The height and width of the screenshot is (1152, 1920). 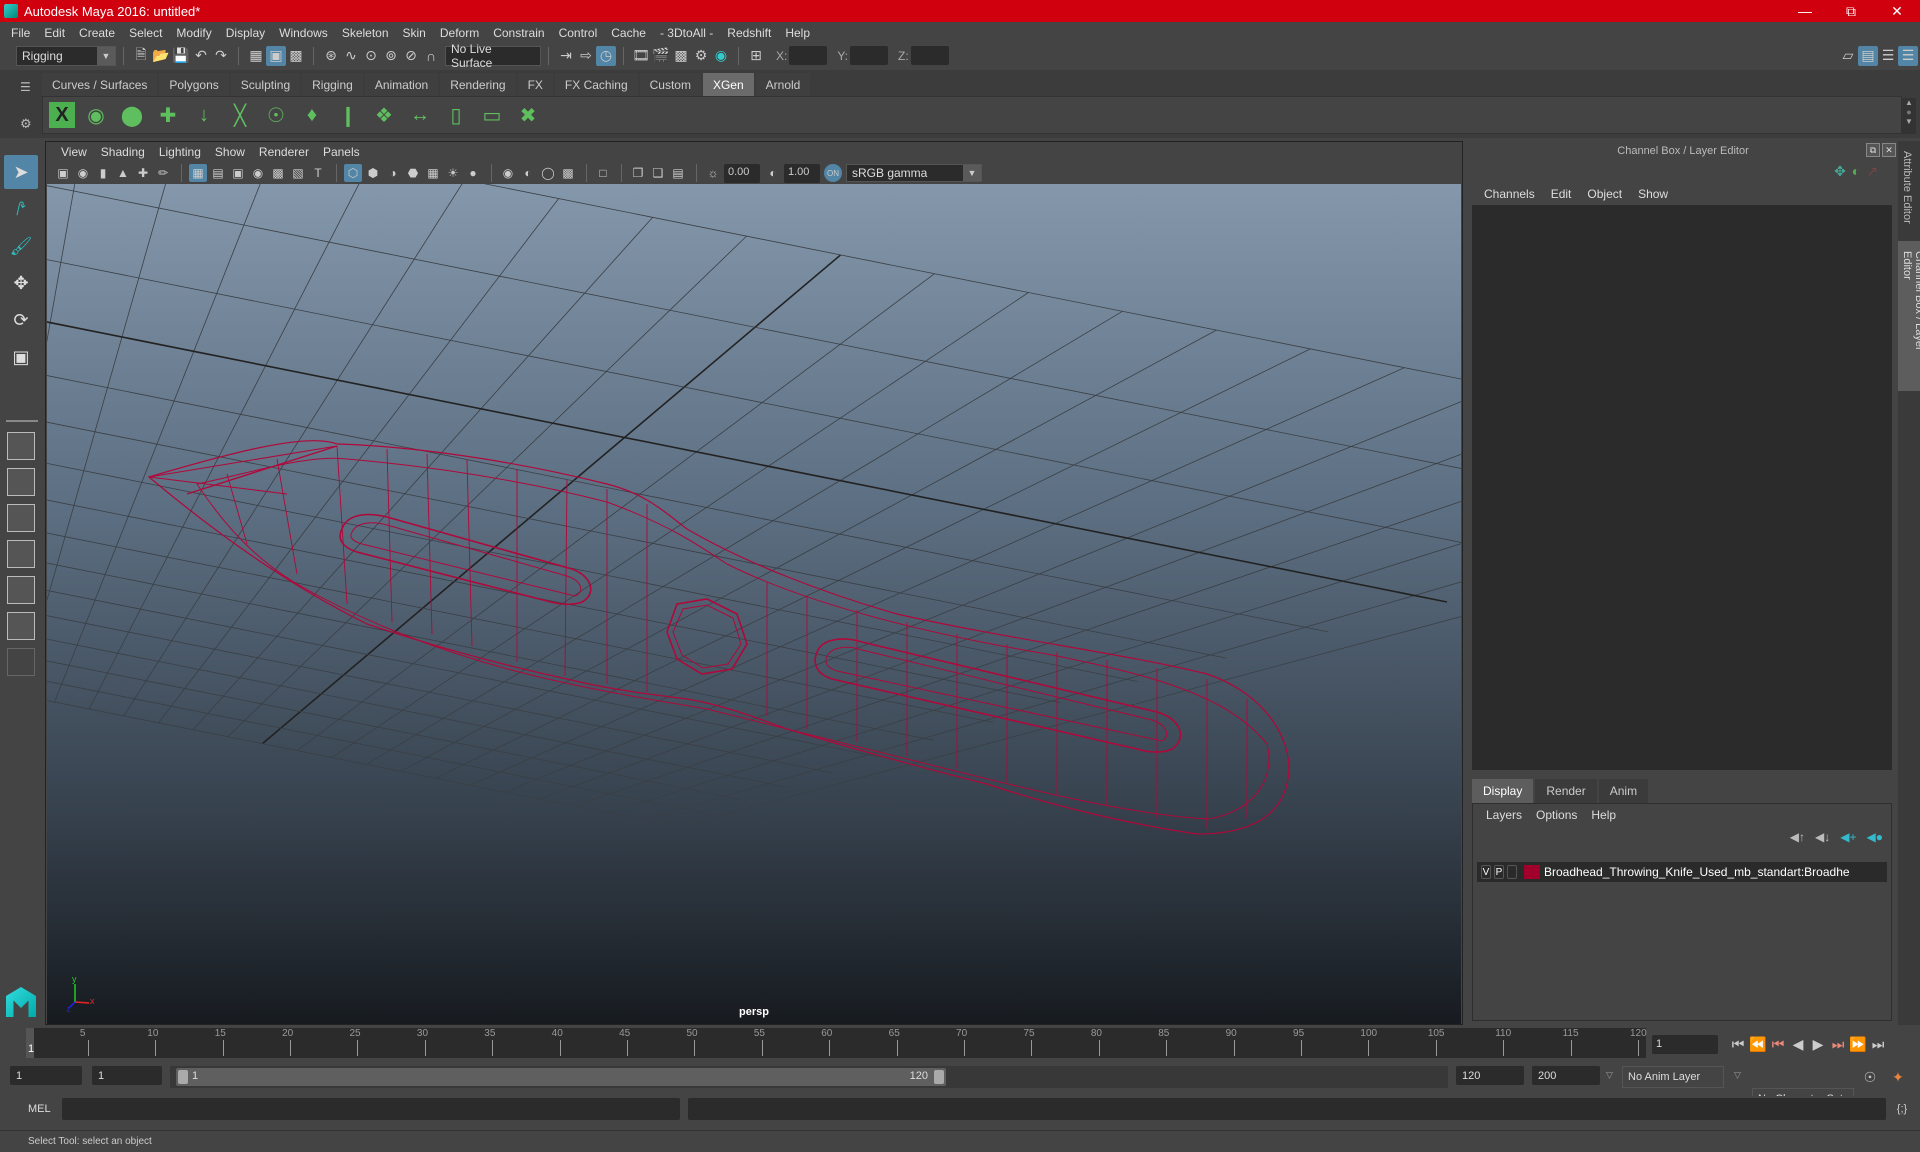 What do you see at coordinates (508, 173) in the screenshot?
I see `ambient-occlusion-icon: ◉` at bounding box center [508, 173].